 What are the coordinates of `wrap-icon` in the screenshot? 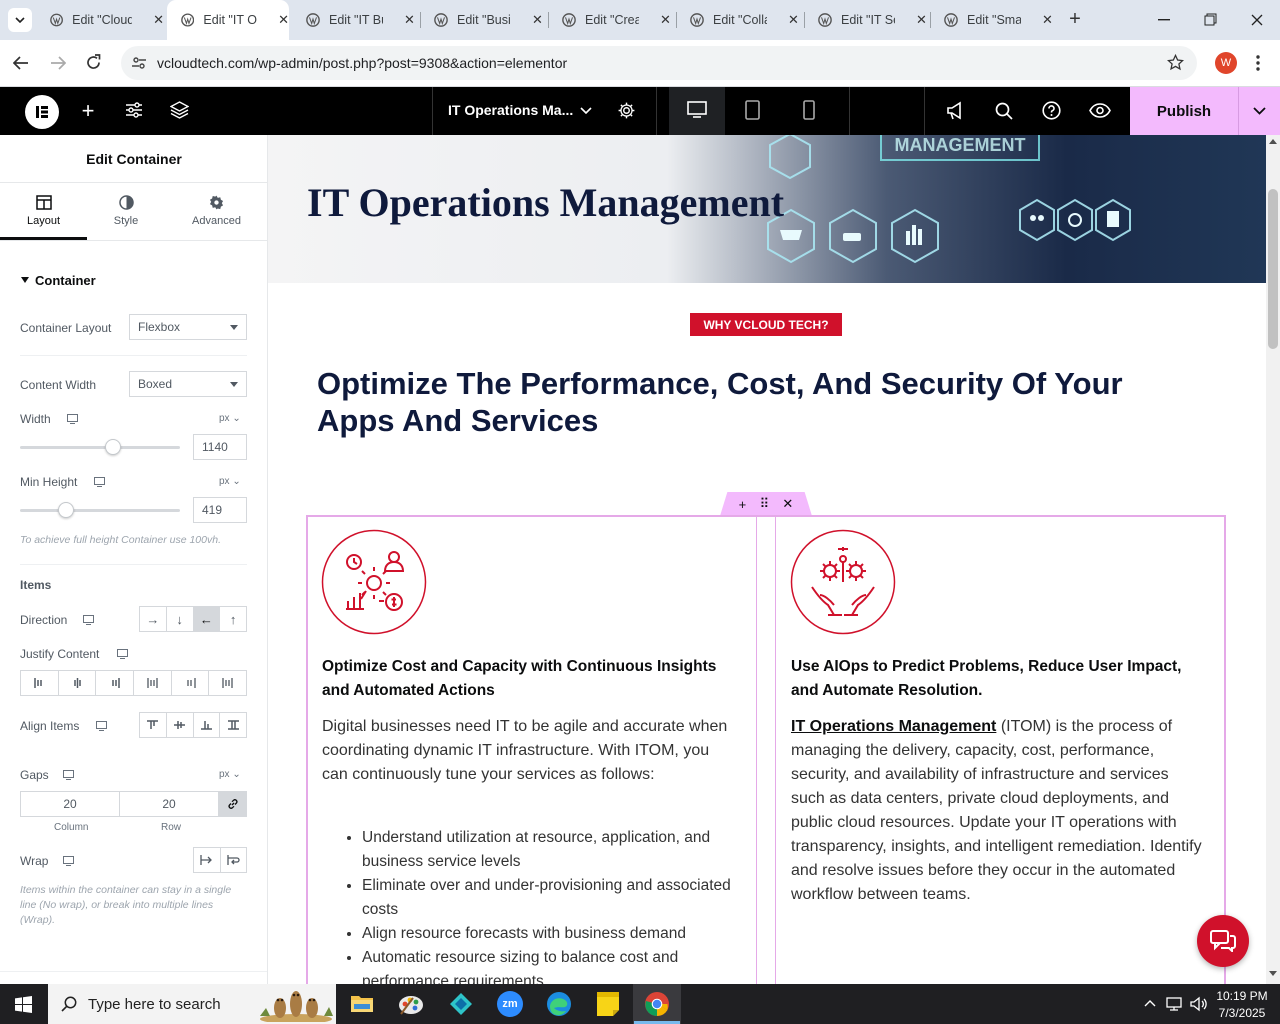 It's located at (234, 860).